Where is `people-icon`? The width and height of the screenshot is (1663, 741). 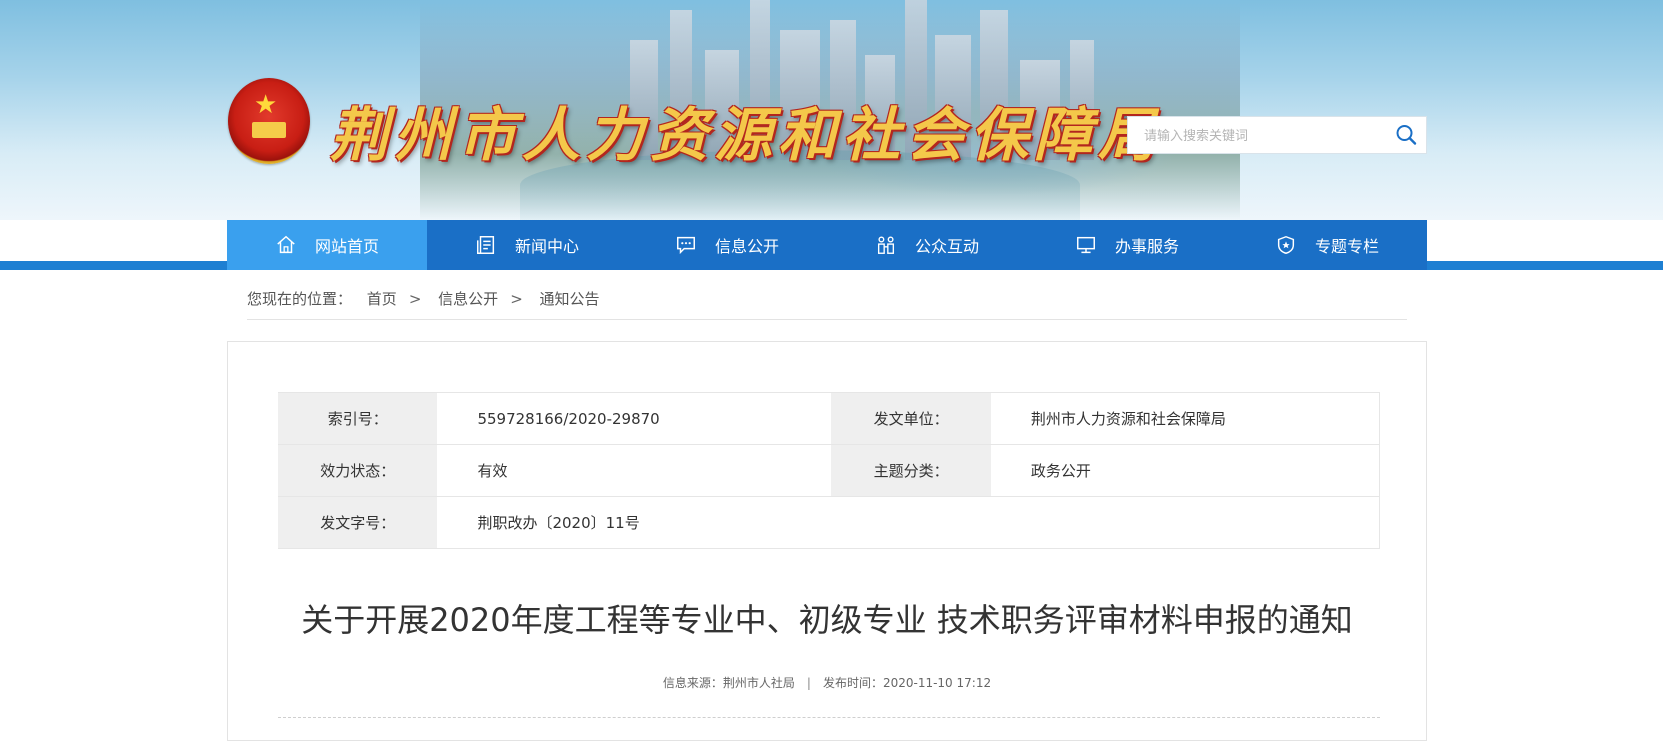
people-icon is located at coordinates (886, 245).